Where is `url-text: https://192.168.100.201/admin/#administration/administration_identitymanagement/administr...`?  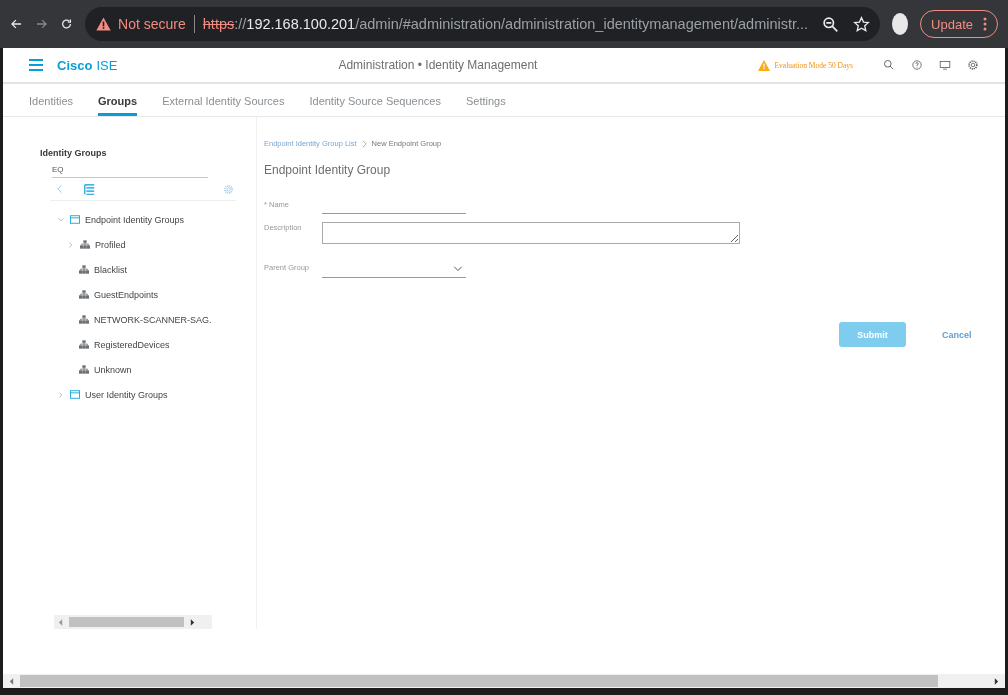 url-text: https://192.168.100.201/admin/#administration/administration_identitymanagement/administr... is located at coordinates (505, 24).